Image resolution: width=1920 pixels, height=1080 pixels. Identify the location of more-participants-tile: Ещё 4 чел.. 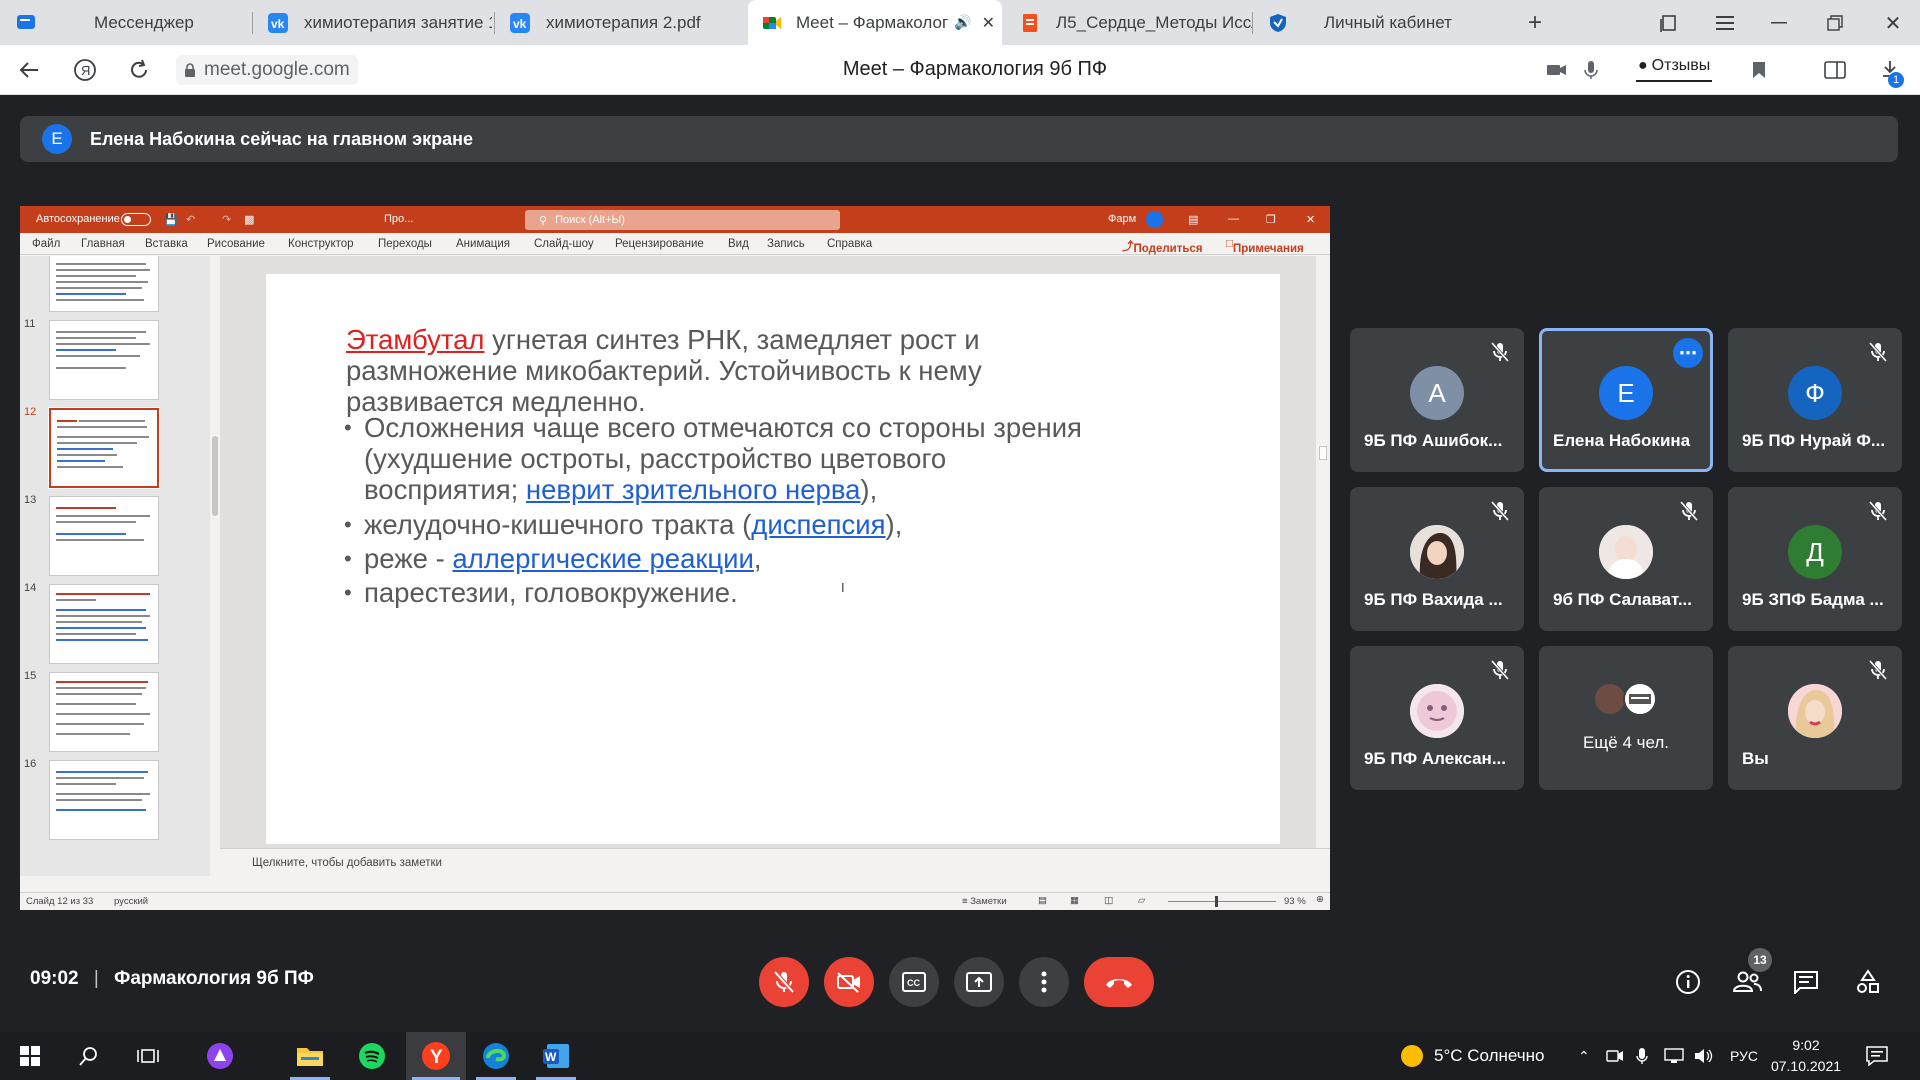
(1626, 718).